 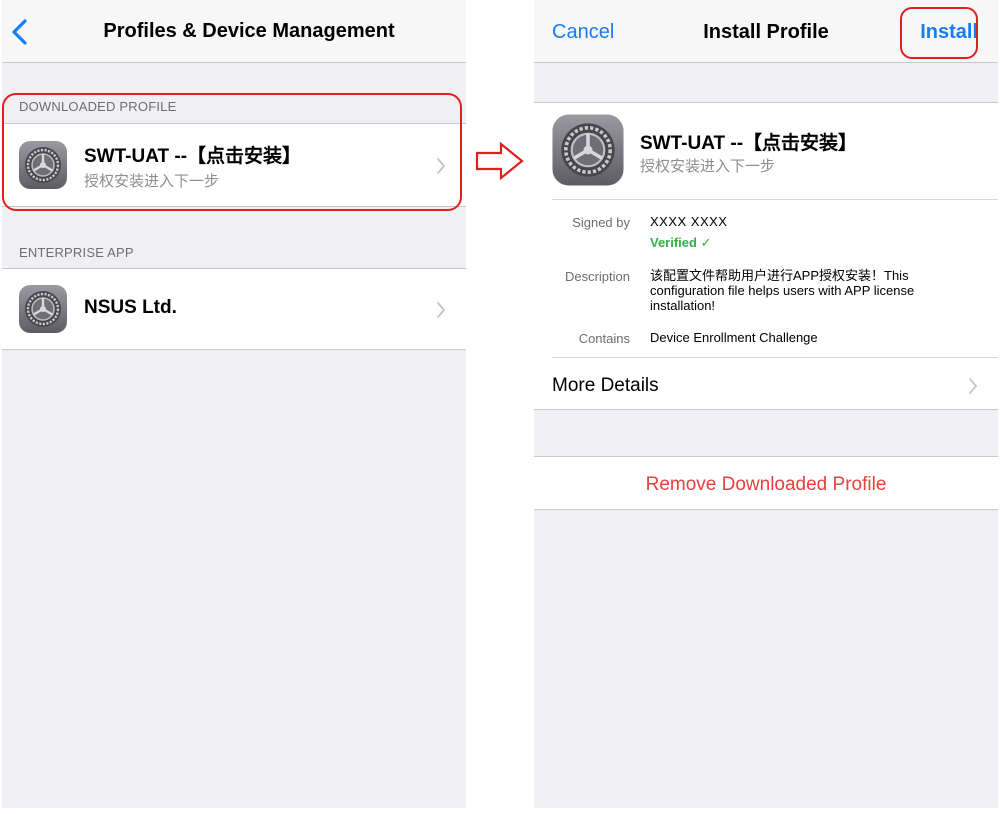 I want to click on more-details-label: More Details, so click(x=605, y=385).